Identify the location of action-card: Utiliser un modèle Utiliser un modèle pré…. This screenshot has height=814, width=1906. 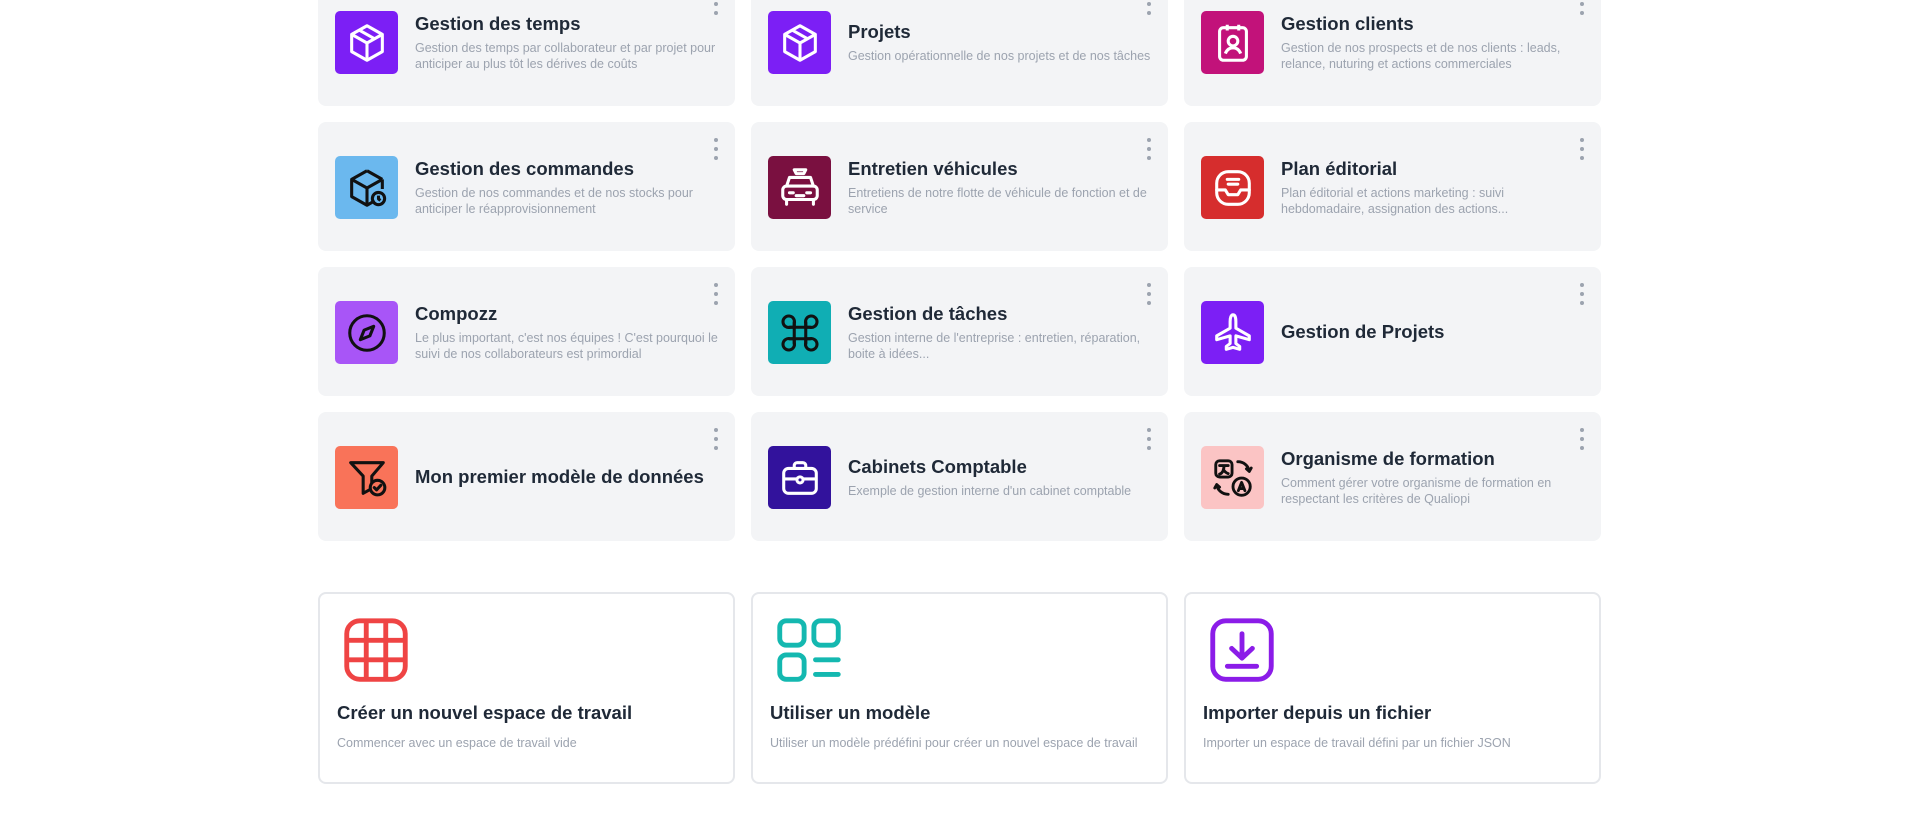
(959, 688).